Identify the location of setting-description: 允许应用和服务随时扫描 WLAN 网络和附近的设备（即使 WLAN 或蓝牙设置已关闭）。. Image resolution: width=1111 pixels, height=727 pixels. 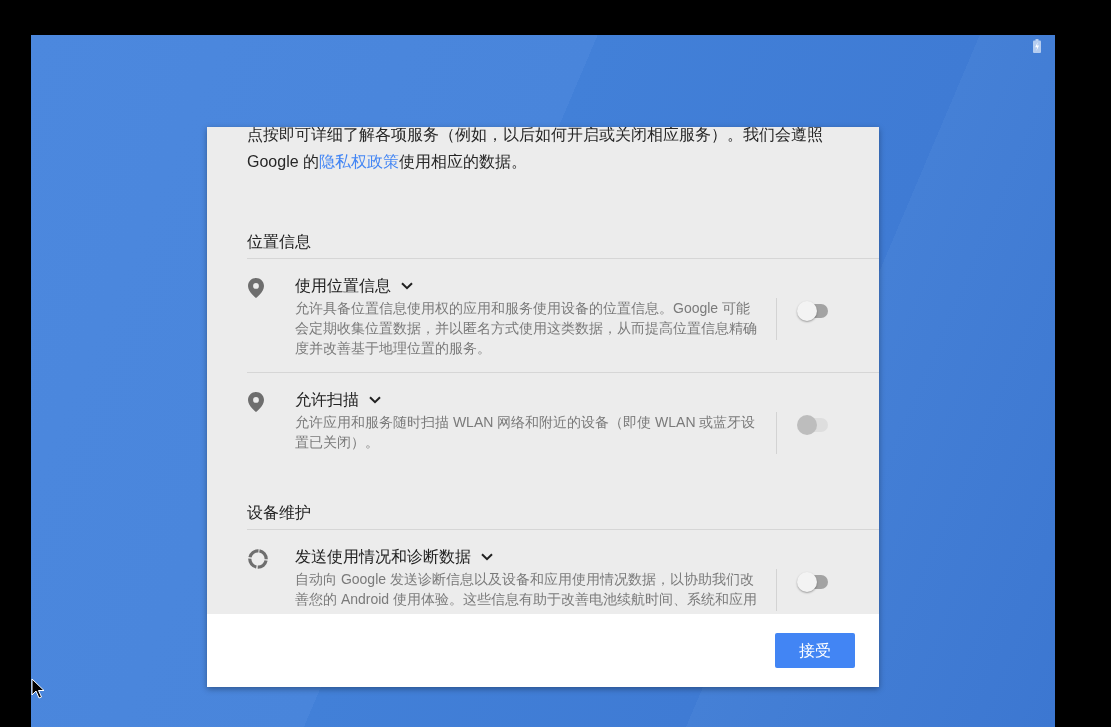
(526, 432).